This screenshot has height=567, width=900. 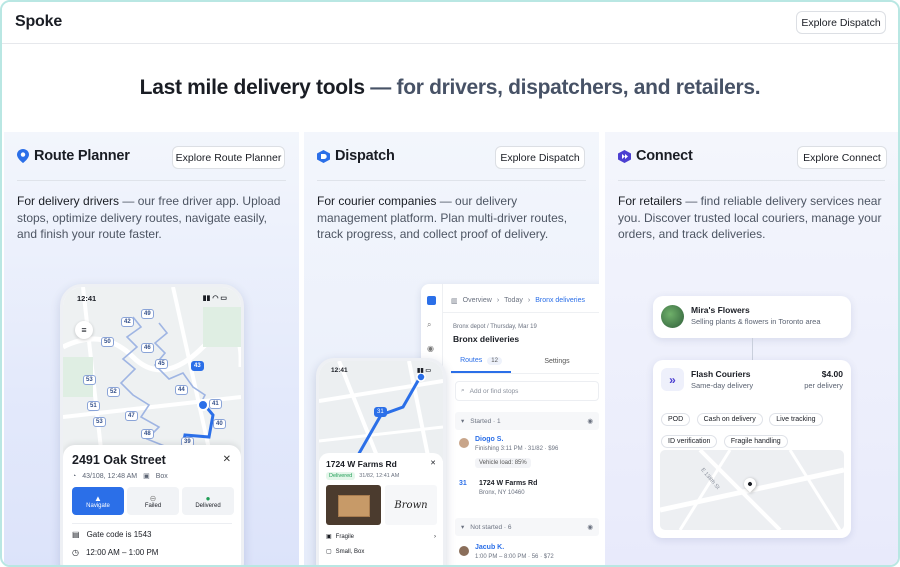 I want to click on driver-cost: $96, so click(x=553, y=449).